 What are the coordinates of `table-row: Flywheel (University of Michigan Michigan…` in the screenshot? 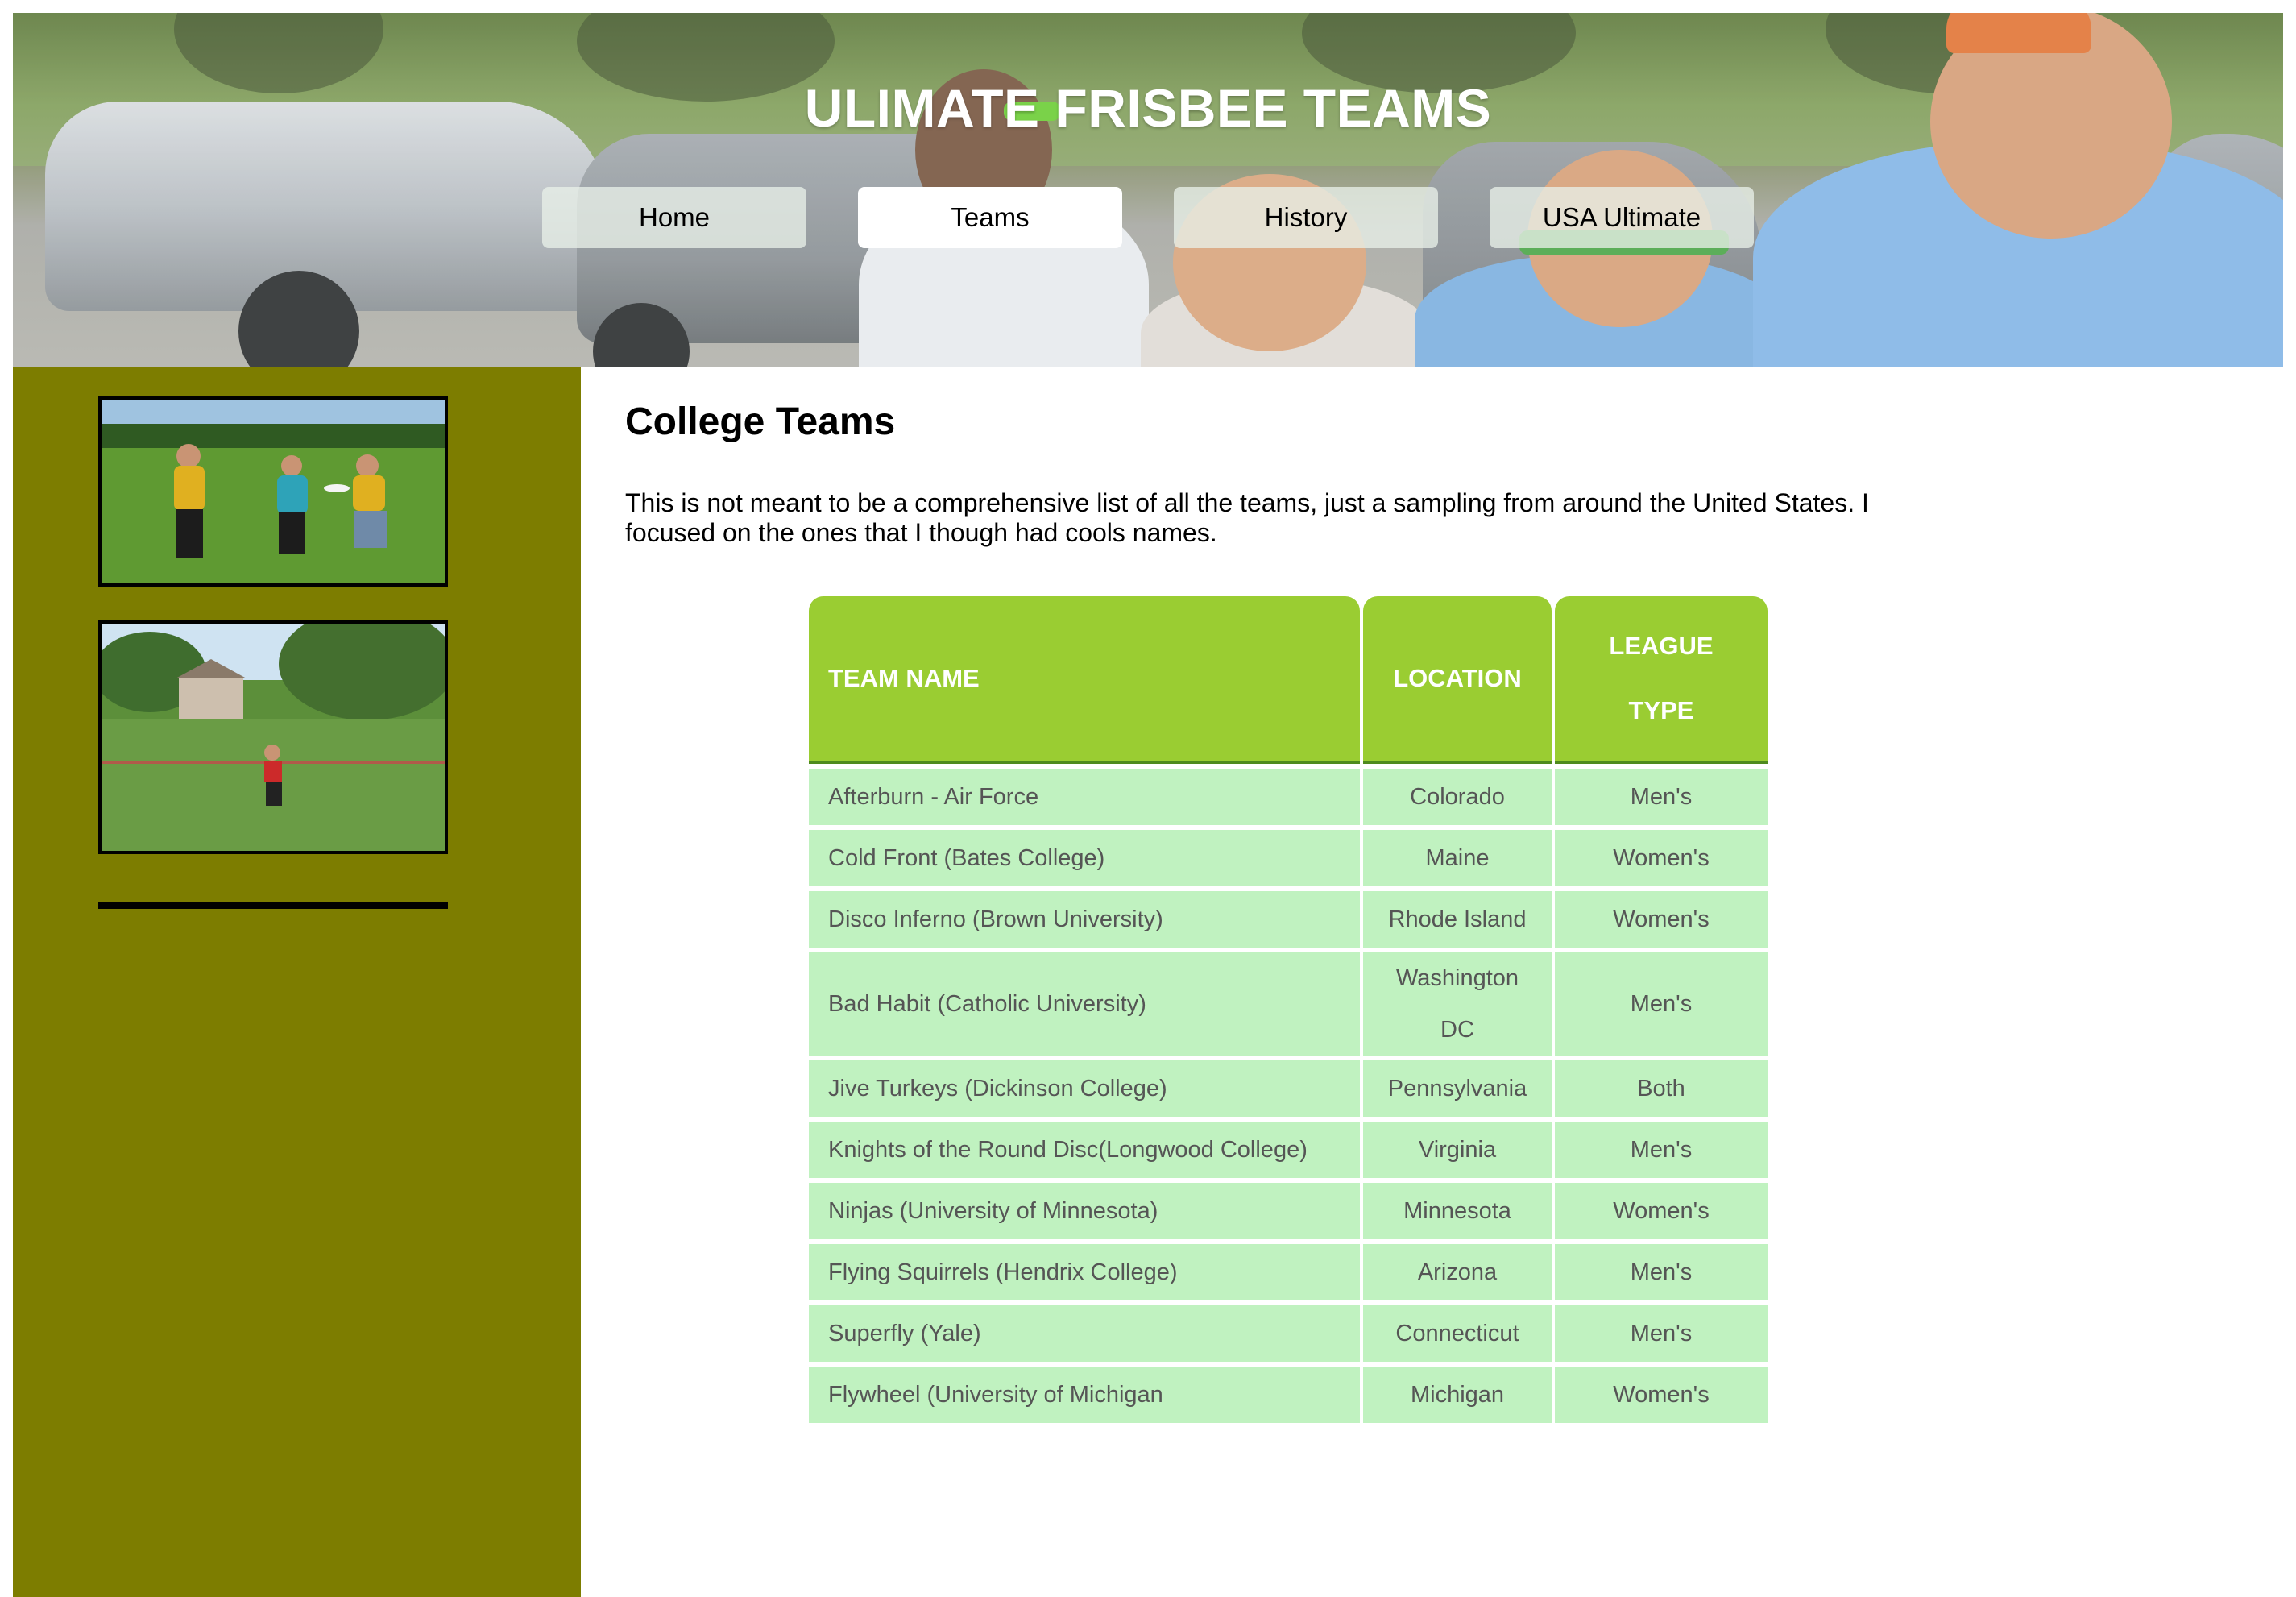 It's located at (1288, 1395).